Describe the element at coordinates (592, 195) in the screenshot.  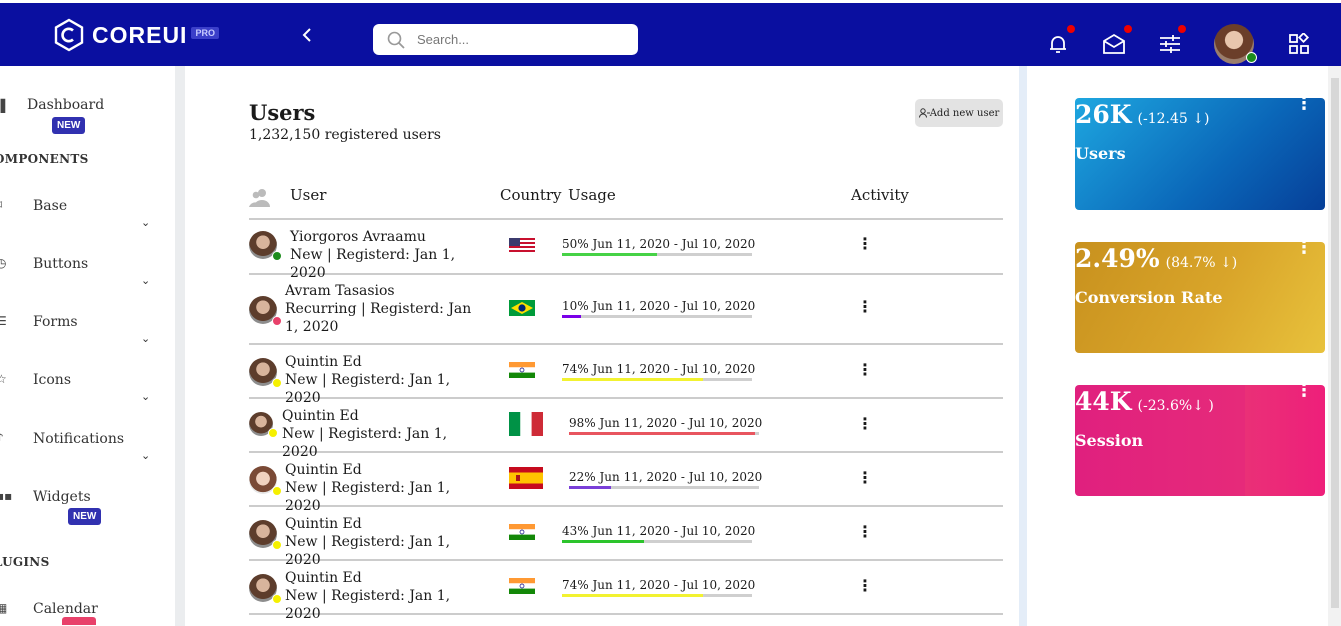
I see `column-header-usage: Usage` at that location.